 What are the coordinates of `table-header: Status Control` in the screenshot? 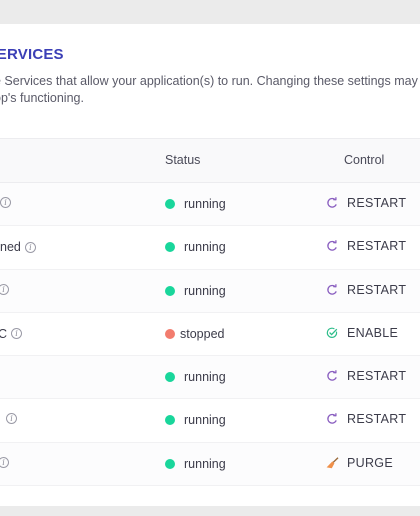 It's located at (210, 160).